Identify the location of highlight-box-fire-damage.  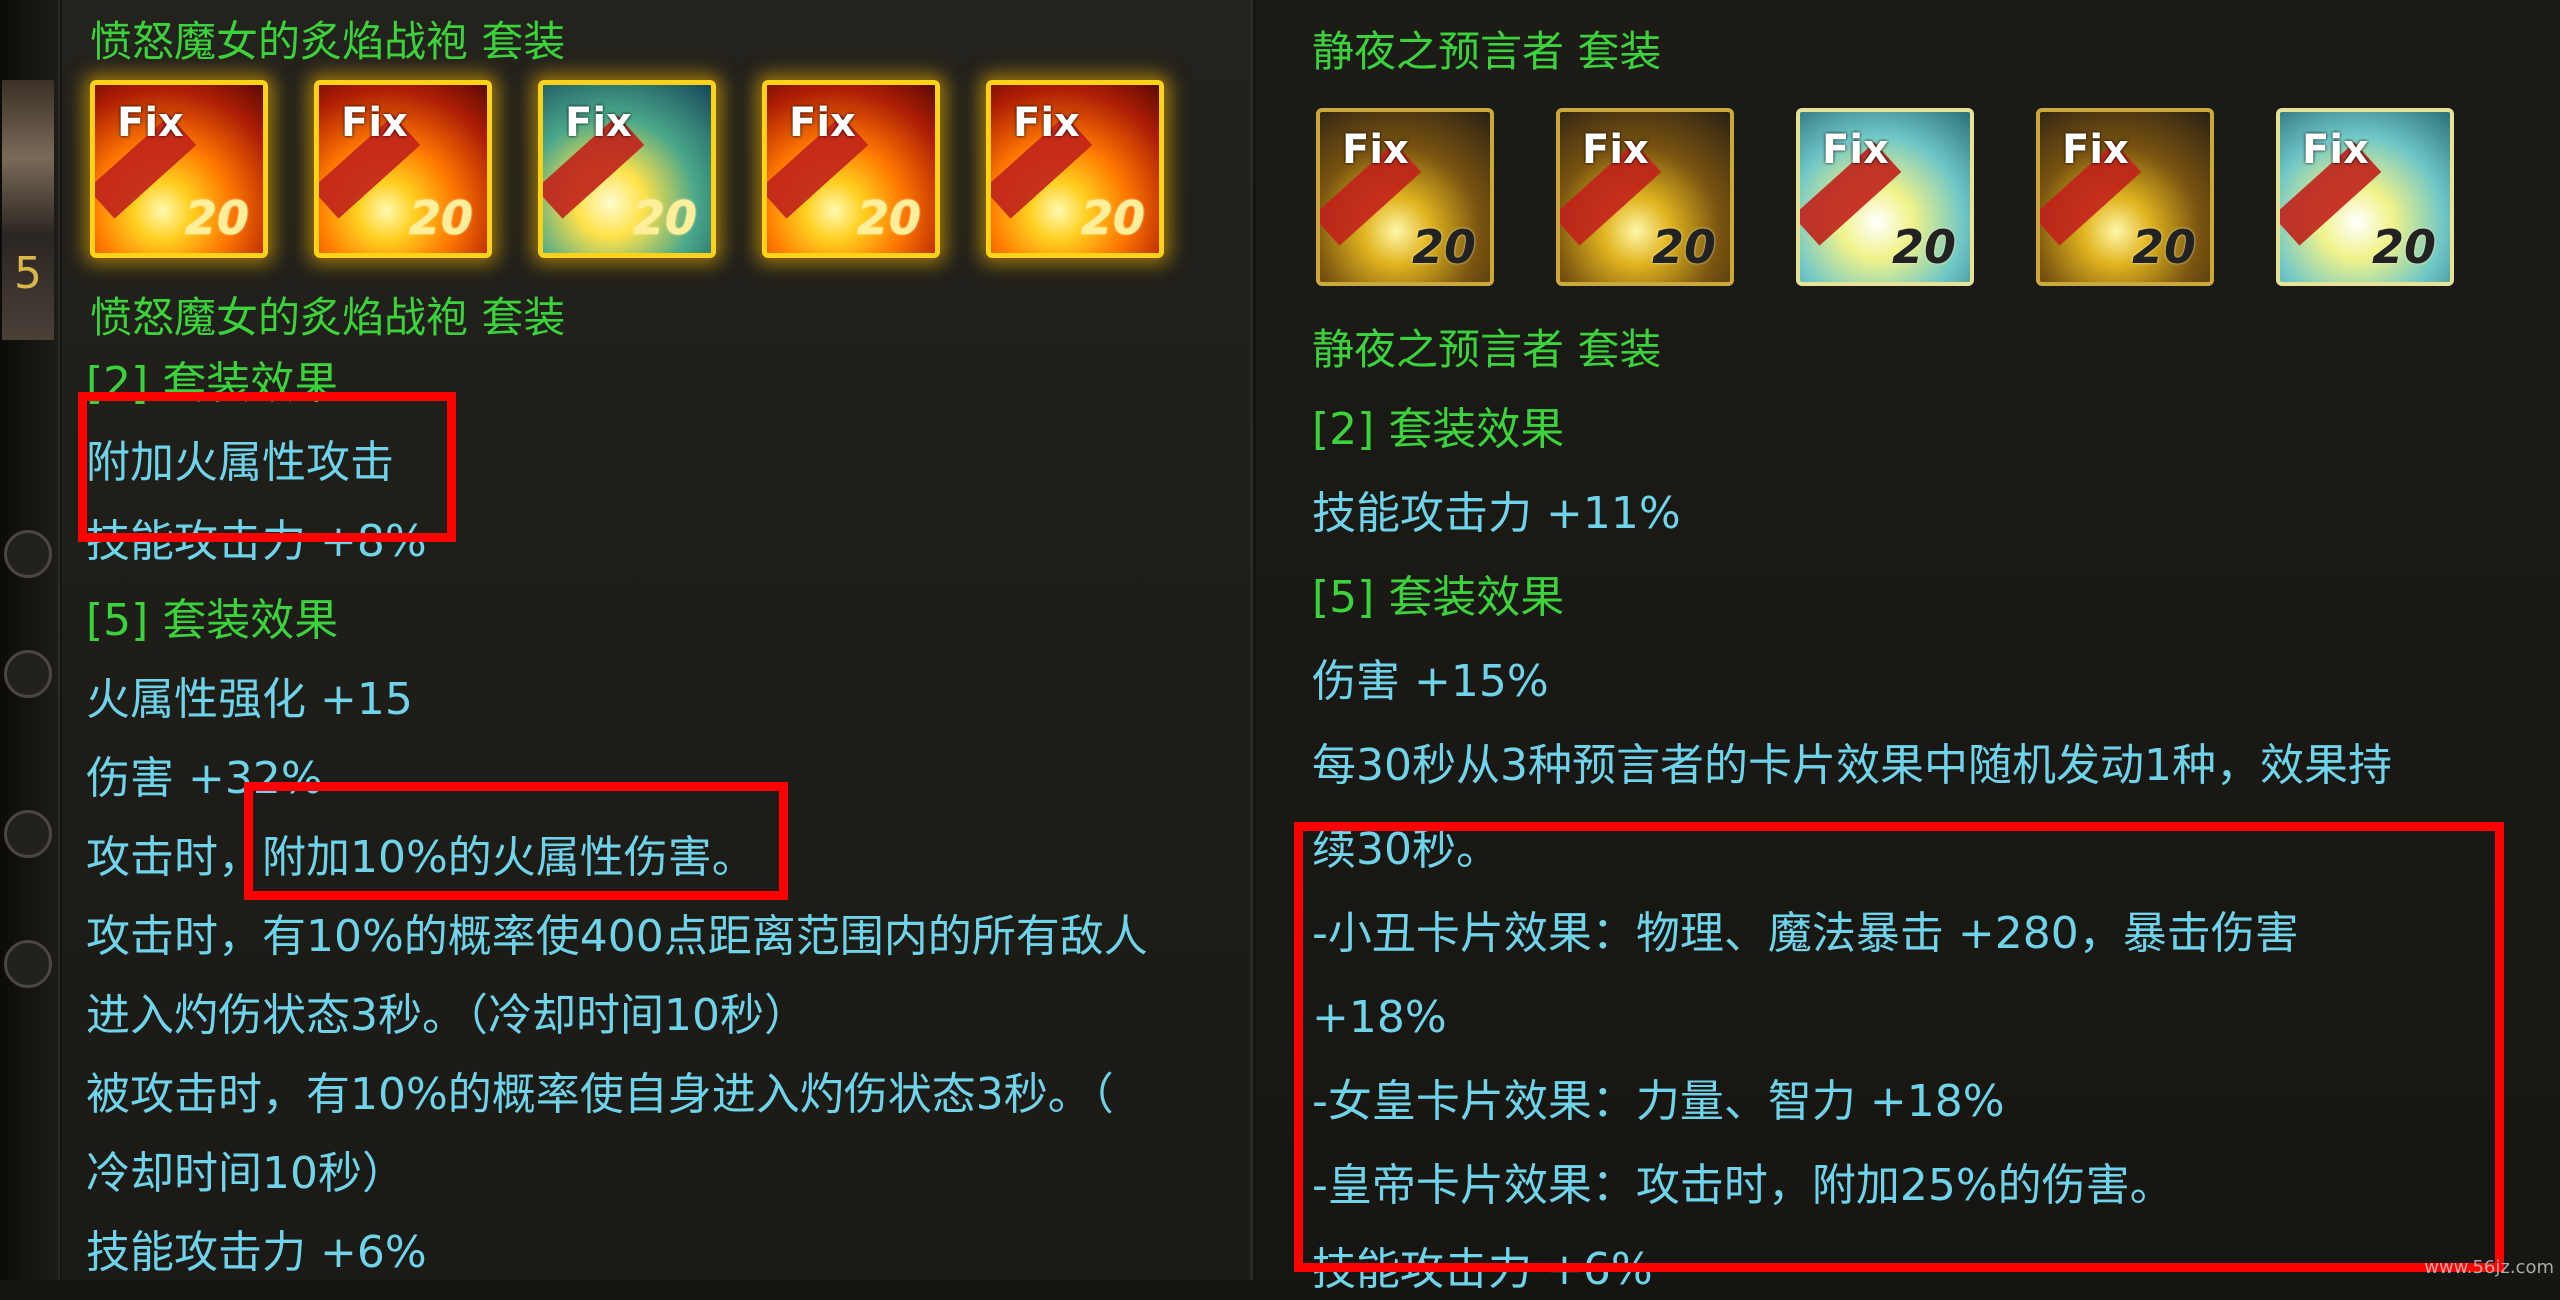
(516, 841).